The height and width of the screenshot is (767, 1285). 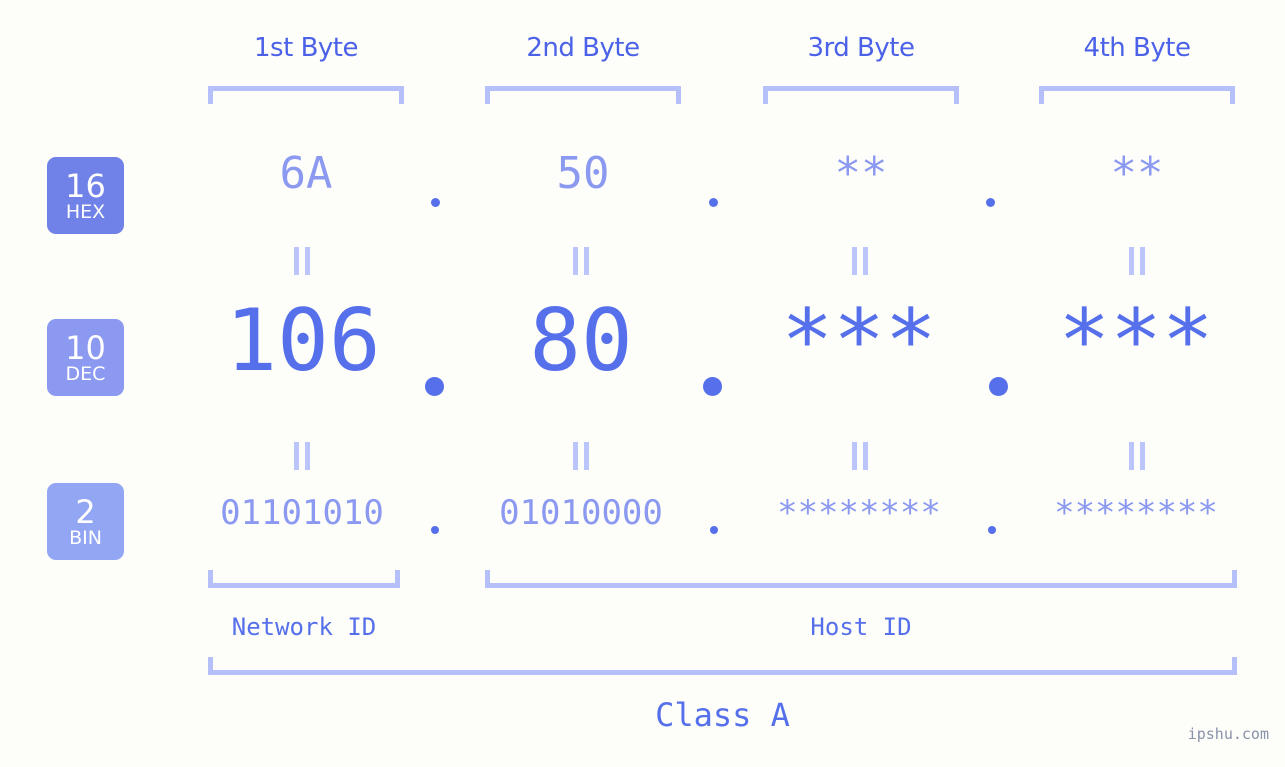 I want to click on base-badge-hex-name: HEX, so click(x=85, y=211).